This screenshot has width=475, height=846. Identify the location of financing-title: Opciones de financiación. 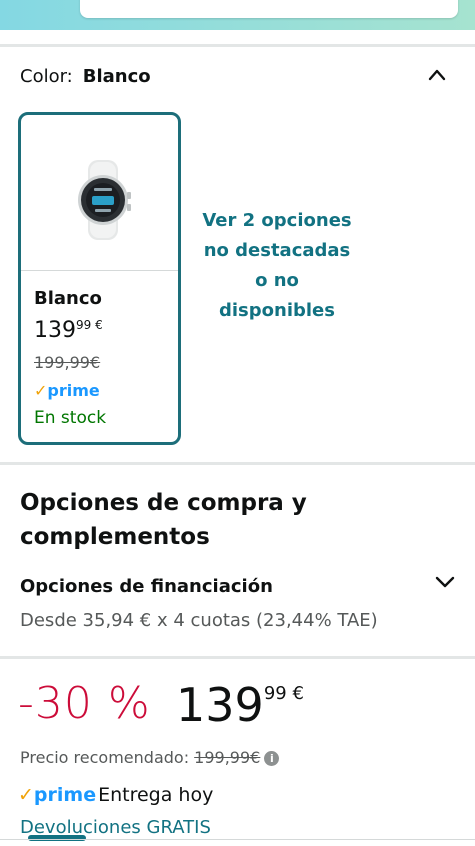
(146, 586).